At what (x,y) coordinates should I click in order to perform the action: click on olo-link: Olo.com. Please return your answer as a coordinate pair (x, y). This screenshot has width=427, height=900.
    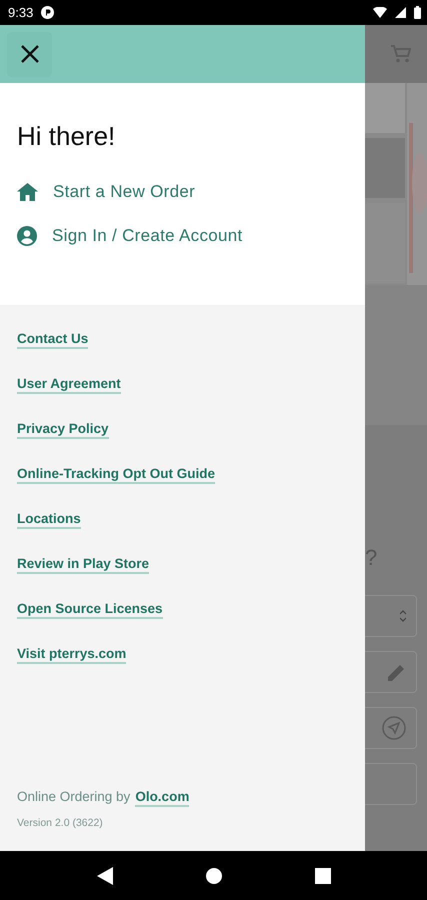
    Looking at the image, I should click on (162, 798).